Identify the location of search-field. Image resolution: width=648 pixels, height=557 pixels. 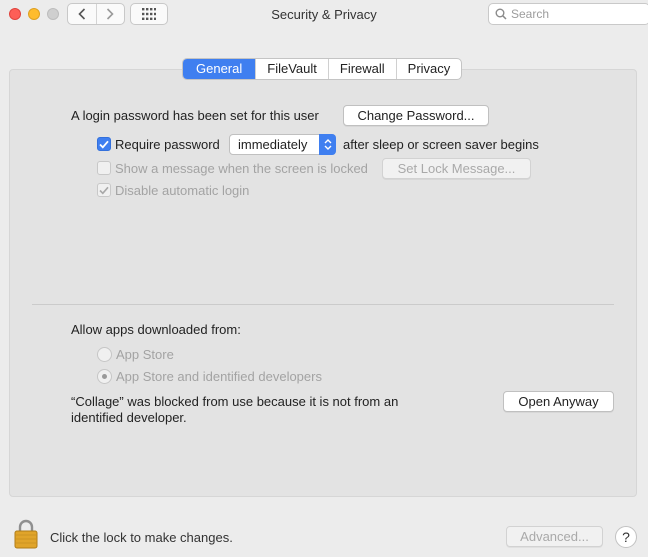
(568, 14).